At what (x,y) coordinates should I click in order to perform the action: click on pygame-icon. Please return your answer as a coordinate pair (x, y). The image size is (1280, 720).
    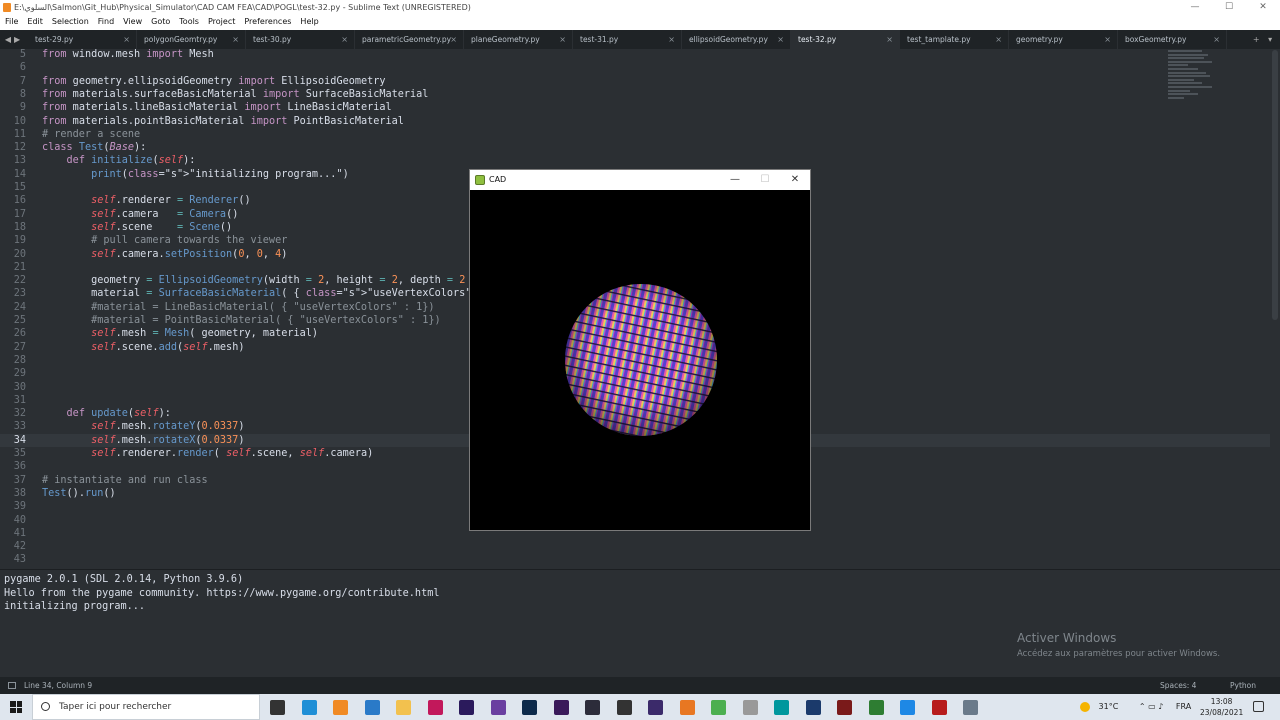
    Looking at the image, I should click on (970, 707).